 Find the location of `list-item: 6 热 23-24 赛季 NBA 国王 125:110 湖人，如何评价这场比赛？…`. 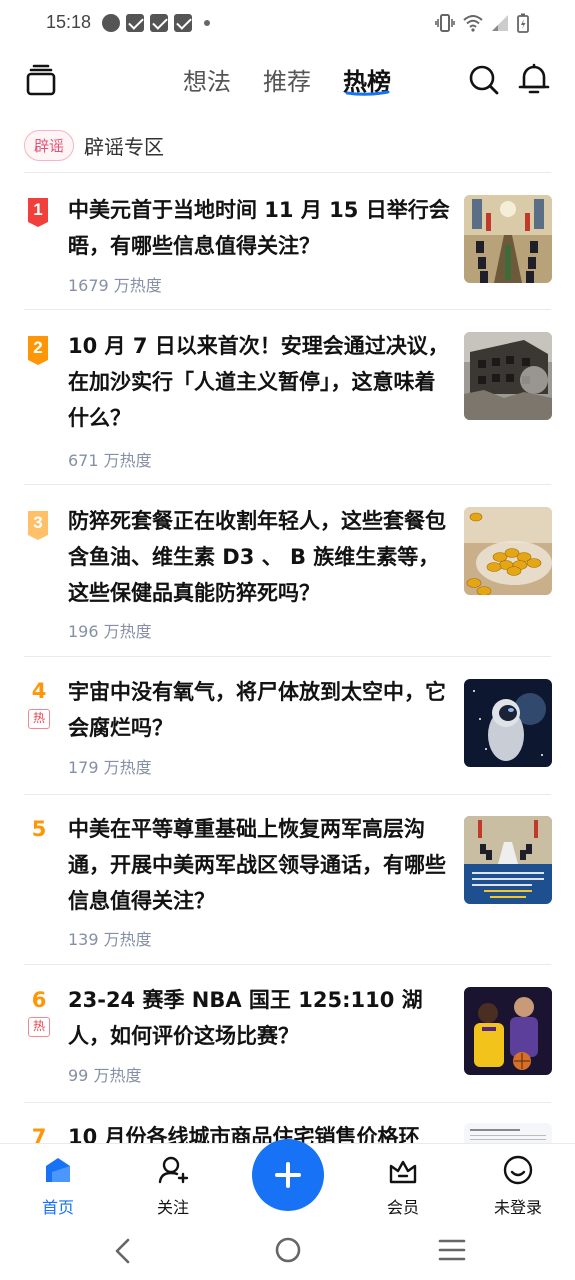

list-item: 6 热 23-24 赛季 NBA 国王 125:110 湖人，如何评价这场比赛？… is located at coordinates (287, 1034).